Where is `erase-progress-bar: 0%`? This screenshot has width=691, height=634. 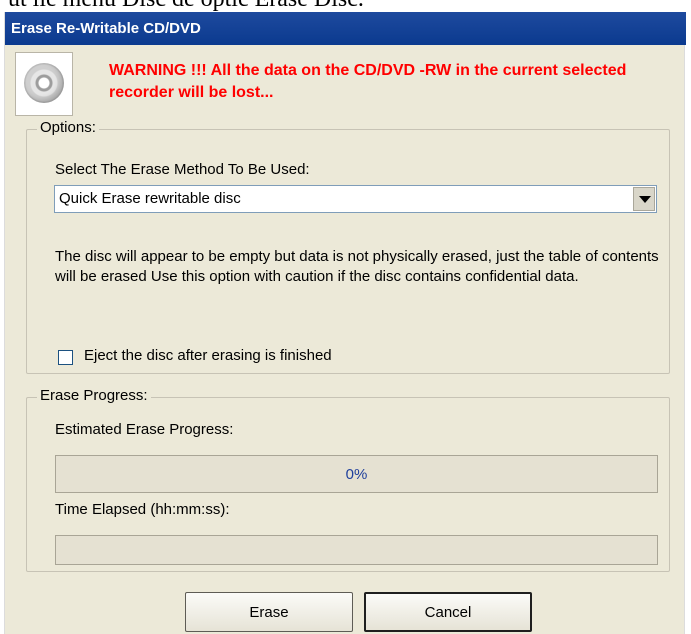
erase-progress-bar: 0% is located at coordinates (356, 474).